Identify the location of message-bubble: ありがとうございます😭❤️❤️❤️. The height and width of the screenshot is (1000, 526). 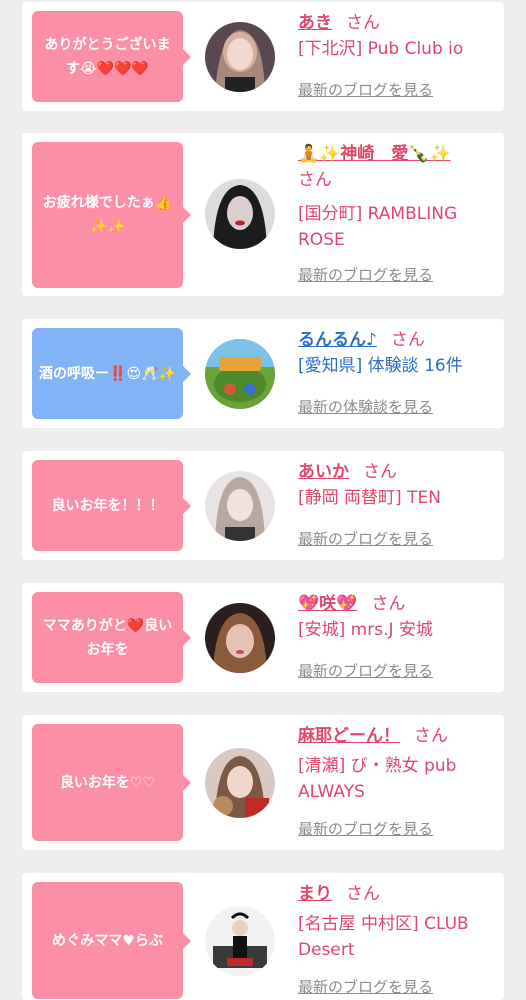
(111, 56).